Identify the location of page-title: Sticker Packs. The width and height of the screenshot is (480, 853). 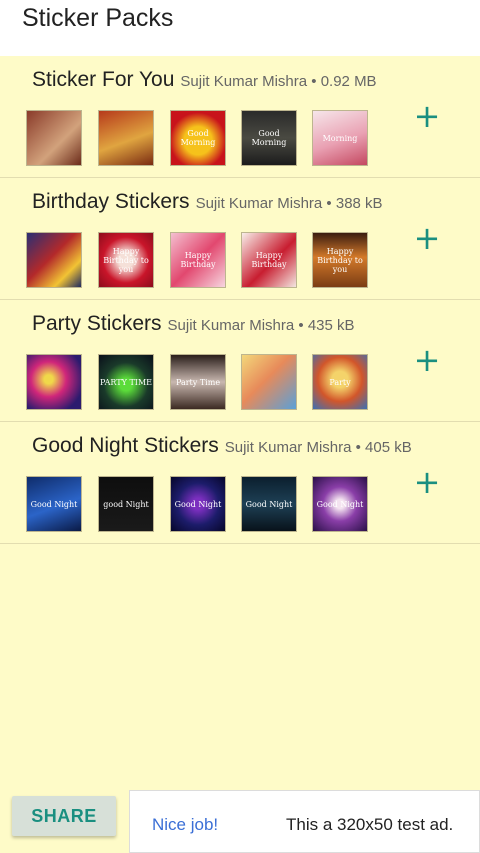
(98, 18).